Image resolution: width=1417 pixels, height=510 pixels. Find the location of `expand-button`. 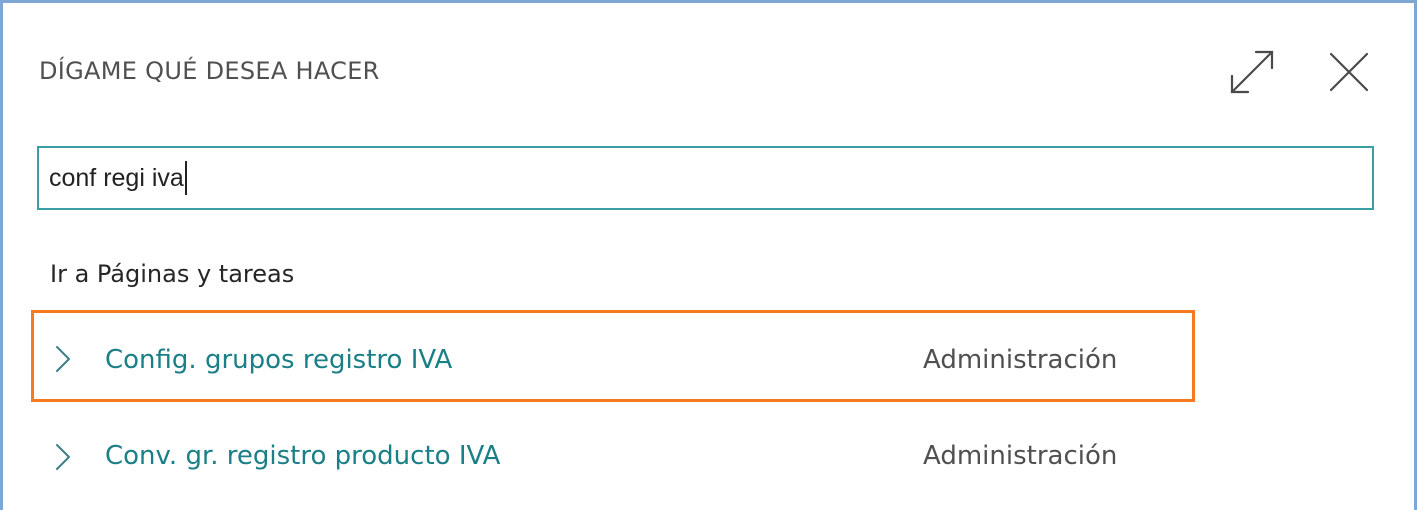

expand-button is located at coordinates (1252, 72).